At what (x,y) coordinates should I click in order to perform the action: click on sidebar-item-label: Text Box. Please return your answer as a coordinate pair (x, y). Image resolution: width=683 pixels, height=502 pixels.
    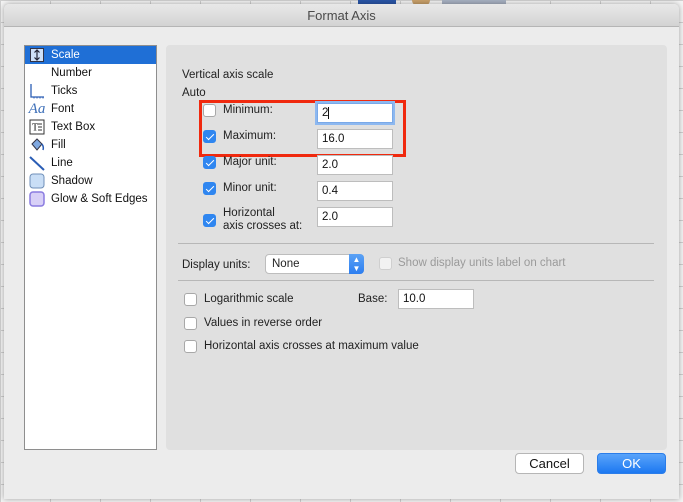
    Looking at the image, I should click on (73, 127).